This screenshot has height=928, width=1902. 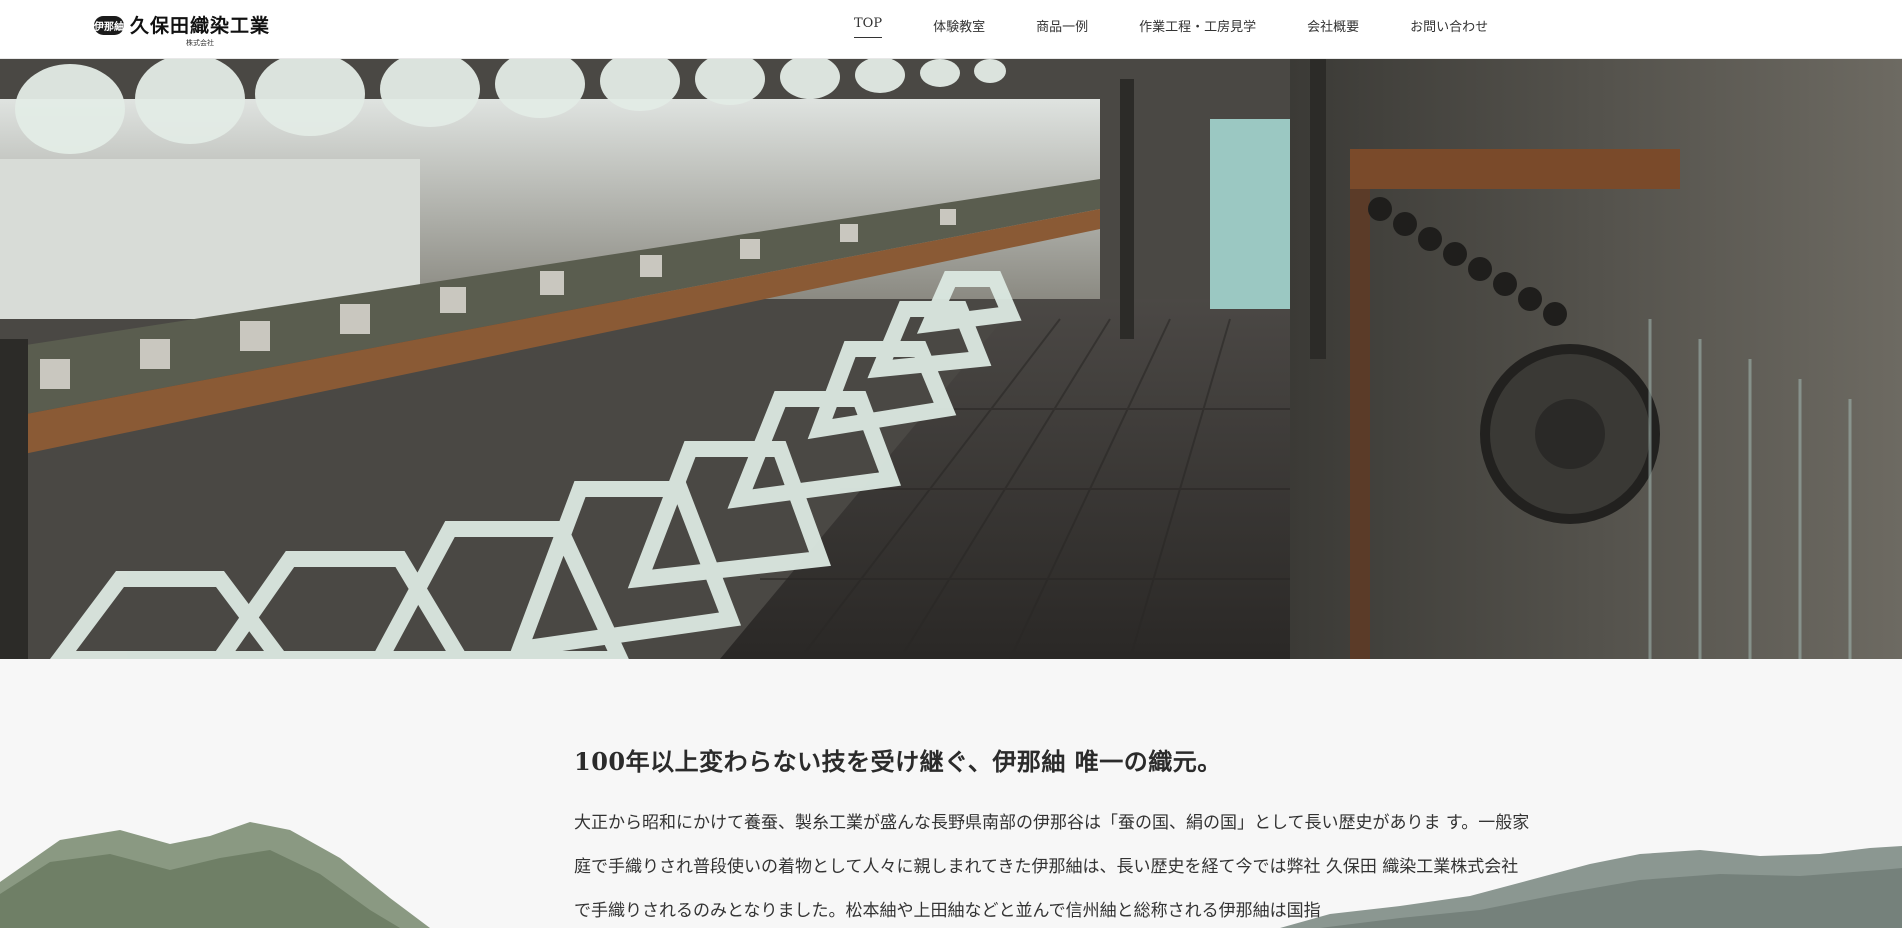 I want to click on main-nav: TOP 体験教室 商品一例 作業工程・工房見学 会社概要 お問い合わせ, so click(x=1171, y=27).